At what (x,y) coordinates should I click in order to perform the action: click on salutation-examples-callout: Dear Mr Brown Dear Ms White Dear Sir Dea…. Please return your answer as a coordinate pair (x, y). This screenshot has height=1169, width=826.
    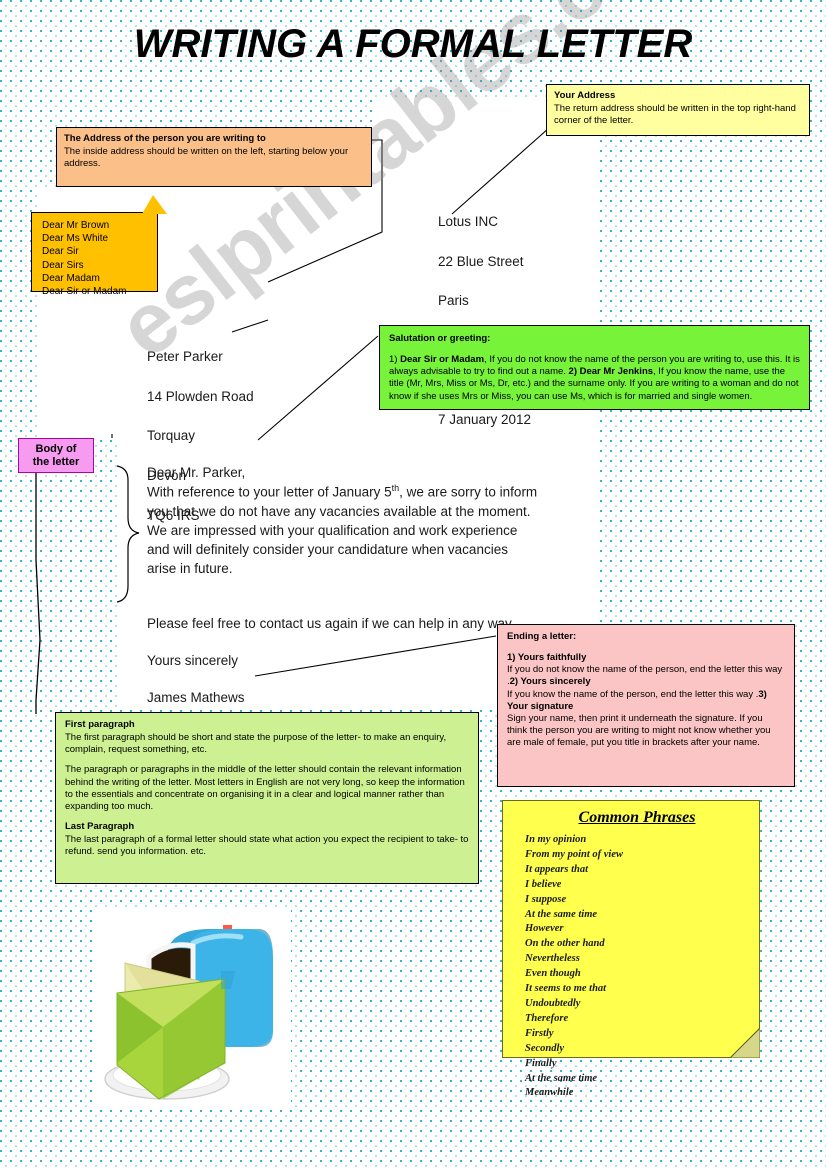
    Looking at the image, I should click on (99, 245).